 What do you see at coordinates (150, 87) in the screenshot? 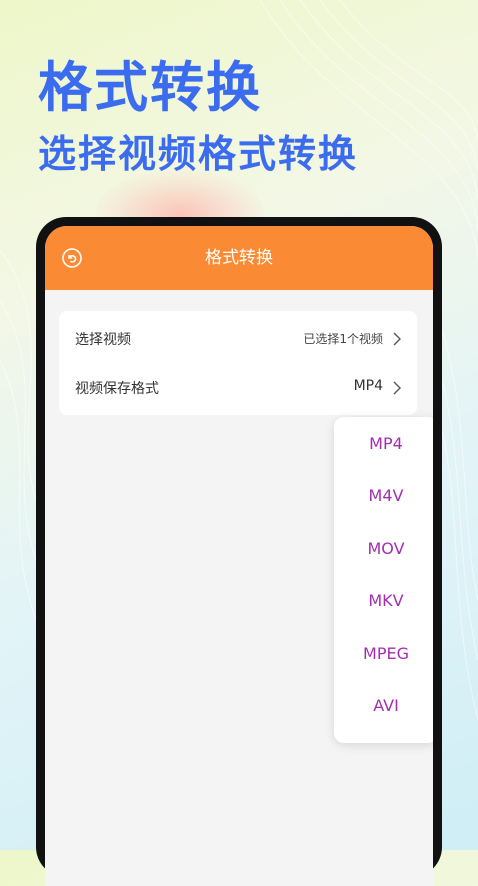
I see `promo-headline: 格式转换` at bounding box center [150, 87].